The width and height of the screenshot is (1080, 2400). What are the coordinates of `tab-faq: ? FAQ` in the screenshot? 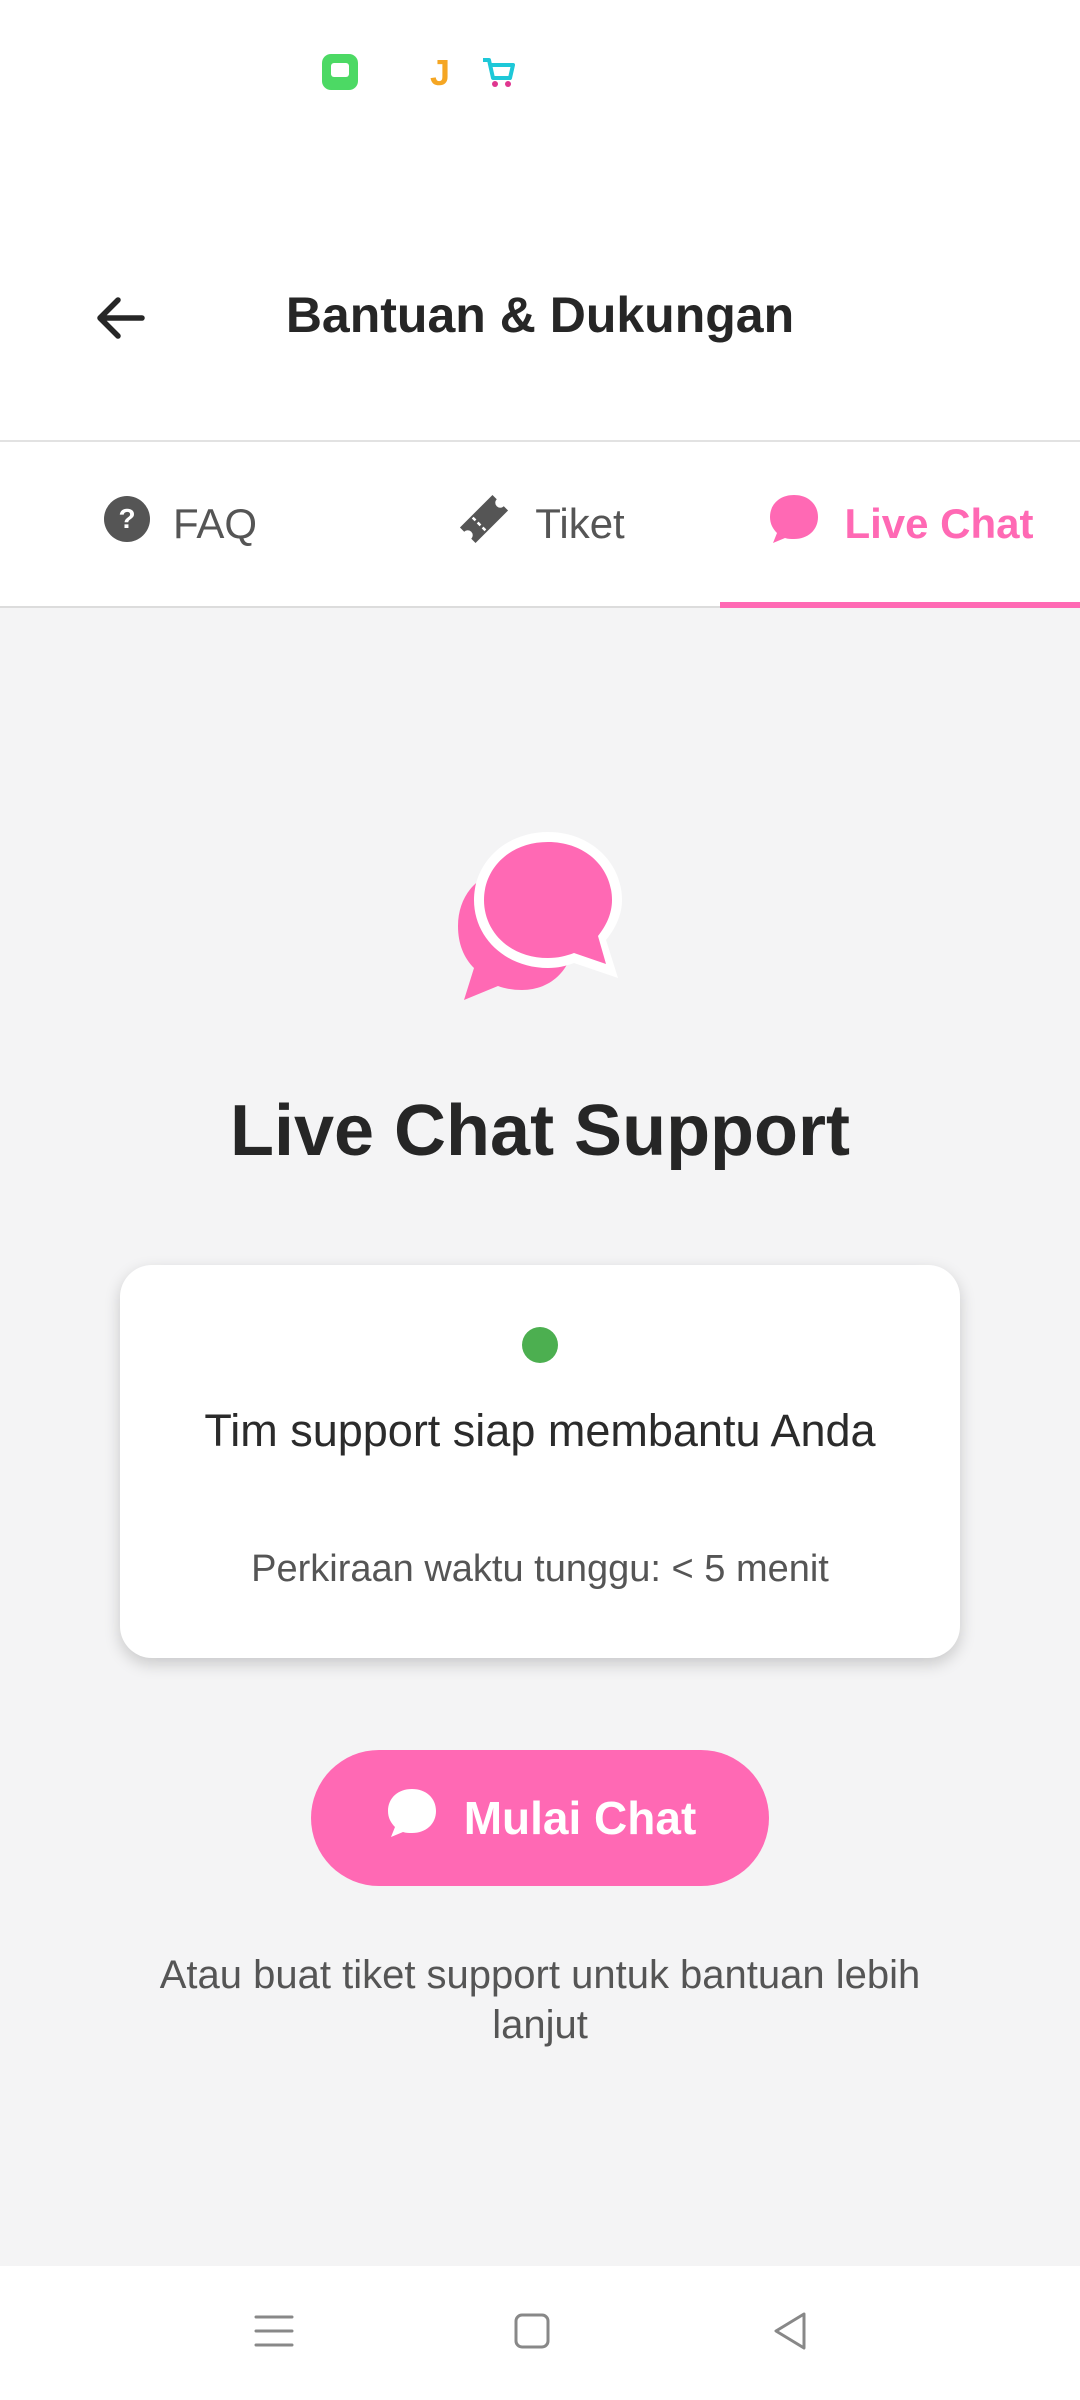 It's located at (180, 524).